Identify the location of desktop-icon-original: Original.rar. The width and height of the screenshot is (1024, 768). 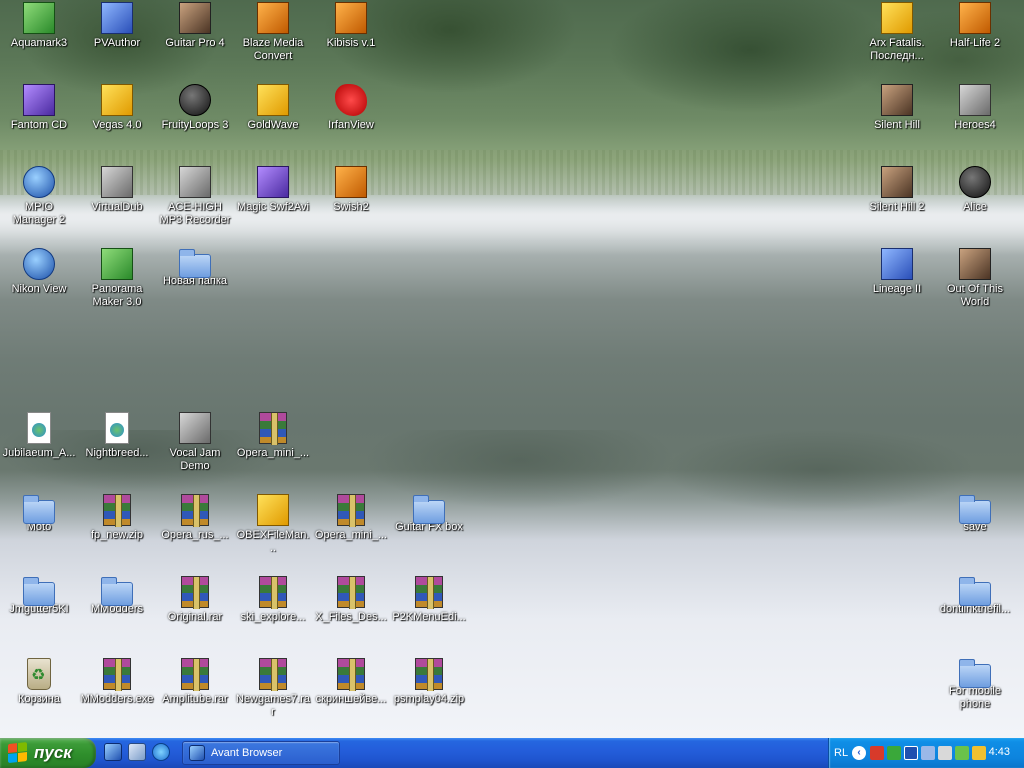
(195, 600).